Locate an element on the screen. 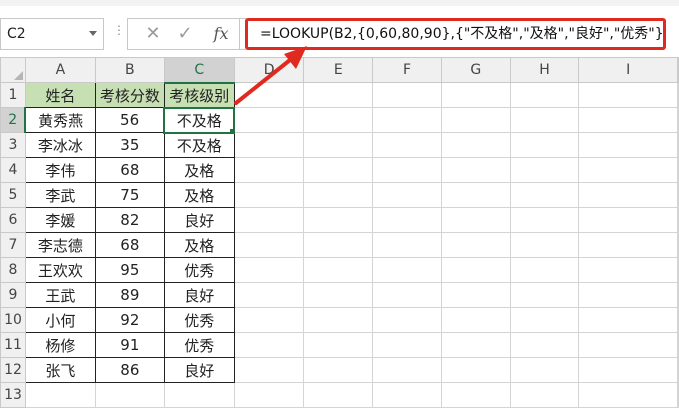 The image size is (679, 415). table-cell: 86 is located at coordinates (129, 370).